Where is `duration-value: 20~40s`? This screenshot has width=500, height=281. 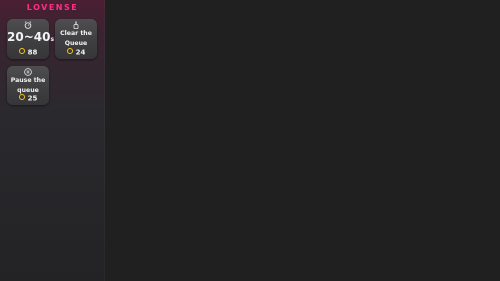 duration-value: 20~40s is located at coordinates (31, 37).